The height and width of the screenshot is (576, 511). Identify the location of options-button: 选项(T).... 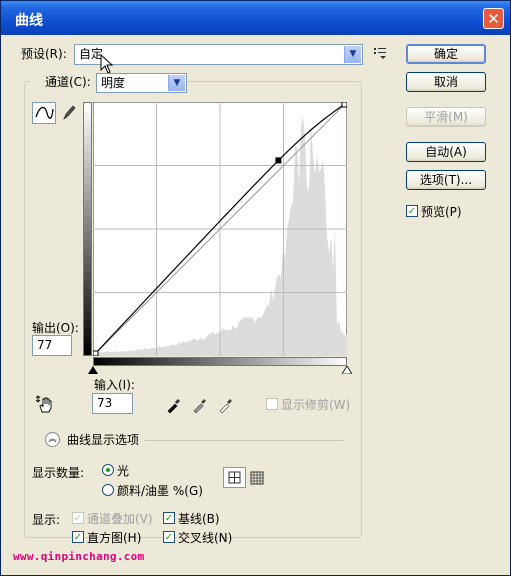
(446, 180).